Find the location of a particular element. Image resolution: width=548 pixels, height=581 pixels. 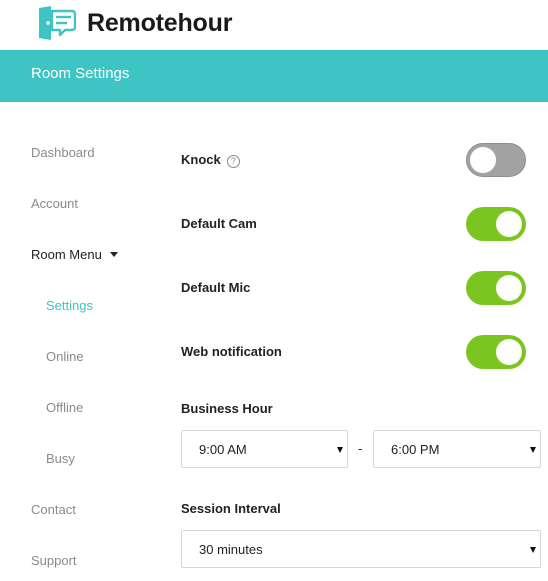

sidebar-item-support: Support is located at coordinates (54, 560).